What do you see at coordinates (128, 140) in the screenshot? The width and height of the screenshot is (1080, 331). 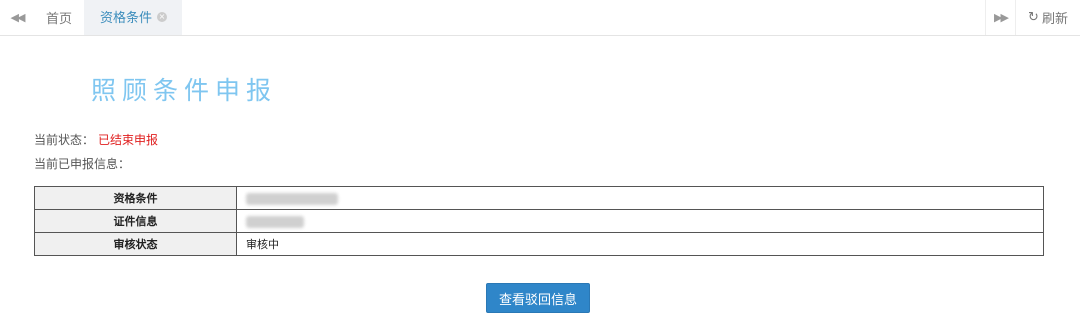 I see `status-value: 已结束申报` at bounding box center [128, 140].